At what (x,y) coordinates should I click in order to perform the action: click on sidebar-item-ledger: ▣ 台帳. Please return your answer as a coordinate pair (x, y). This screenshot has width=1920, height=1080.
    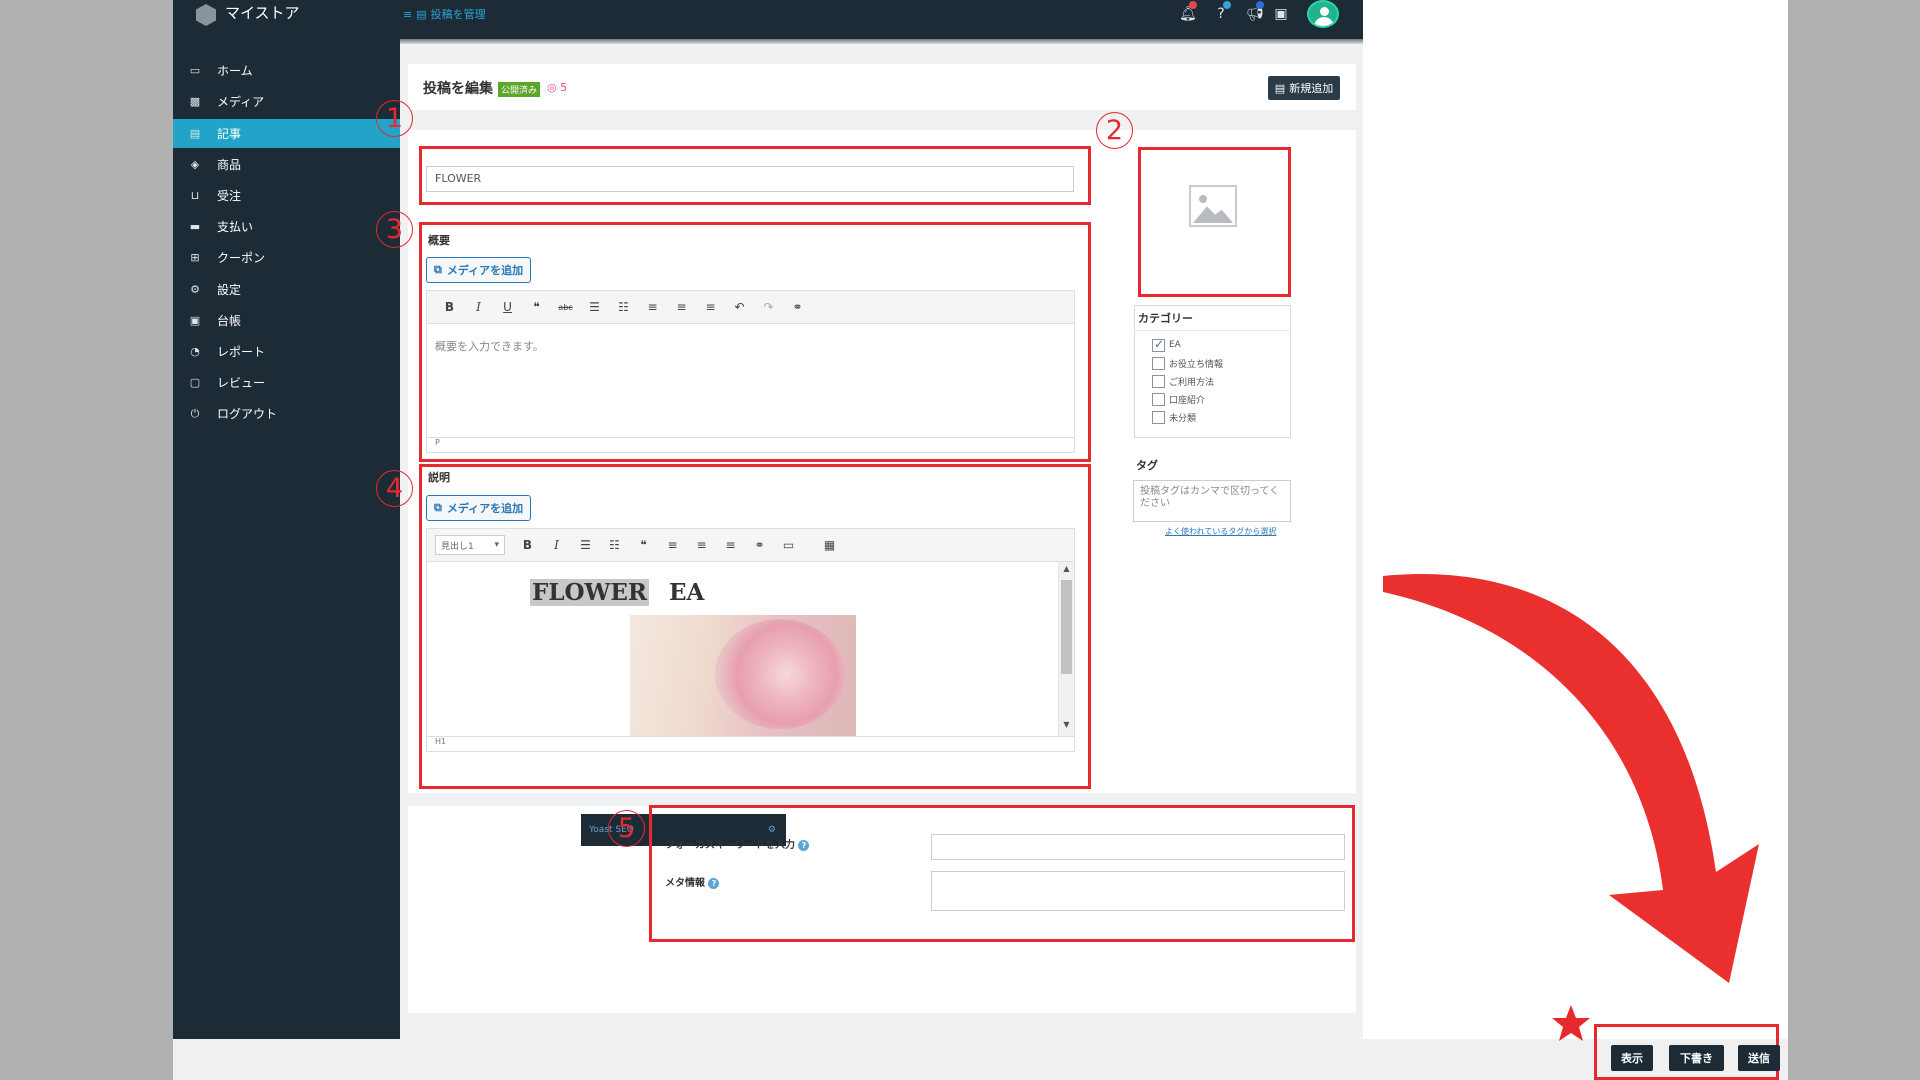
    Looking at the image, I should click on (286, 320).